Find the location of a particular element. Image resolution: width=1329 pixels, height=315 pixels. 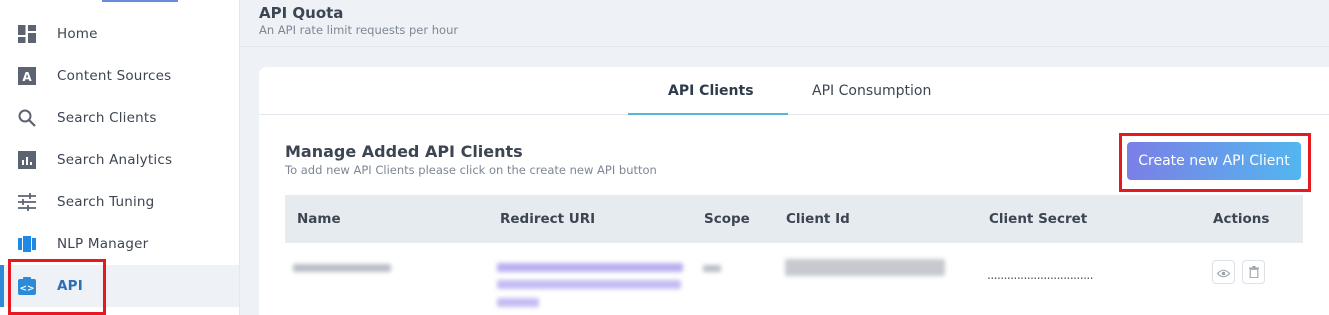

section-title: Manage Added API Clients is located at coordinates (404, 151).